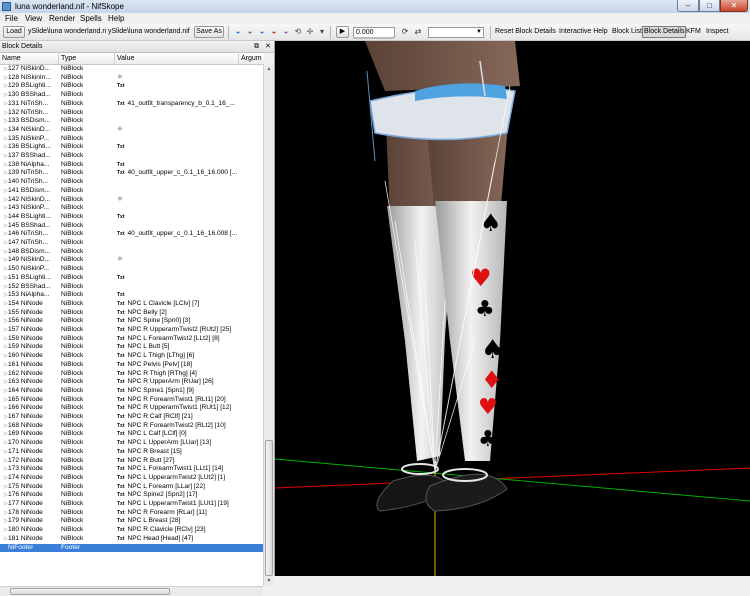  Describe the element at coordinates (131, 69) in the screenshot. I see `table-row: ▷ 127 NiSkinD... NiBlock` at that location.